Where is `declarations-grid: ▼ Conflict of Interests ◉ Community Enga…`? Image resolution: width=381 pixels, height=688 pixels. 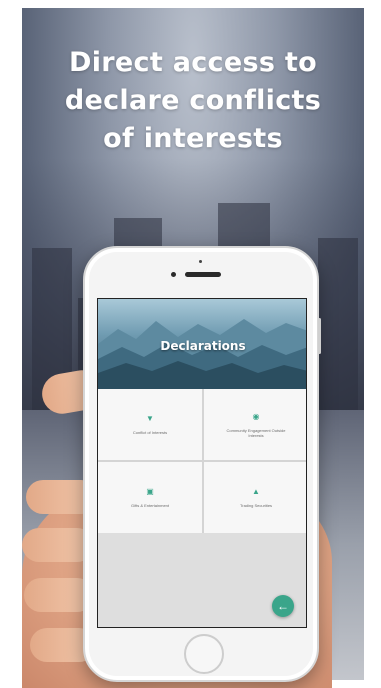 declarations-grid: ▼ Conflict of Interests ◉ Community Enga… is located at coordinates (202, 461).